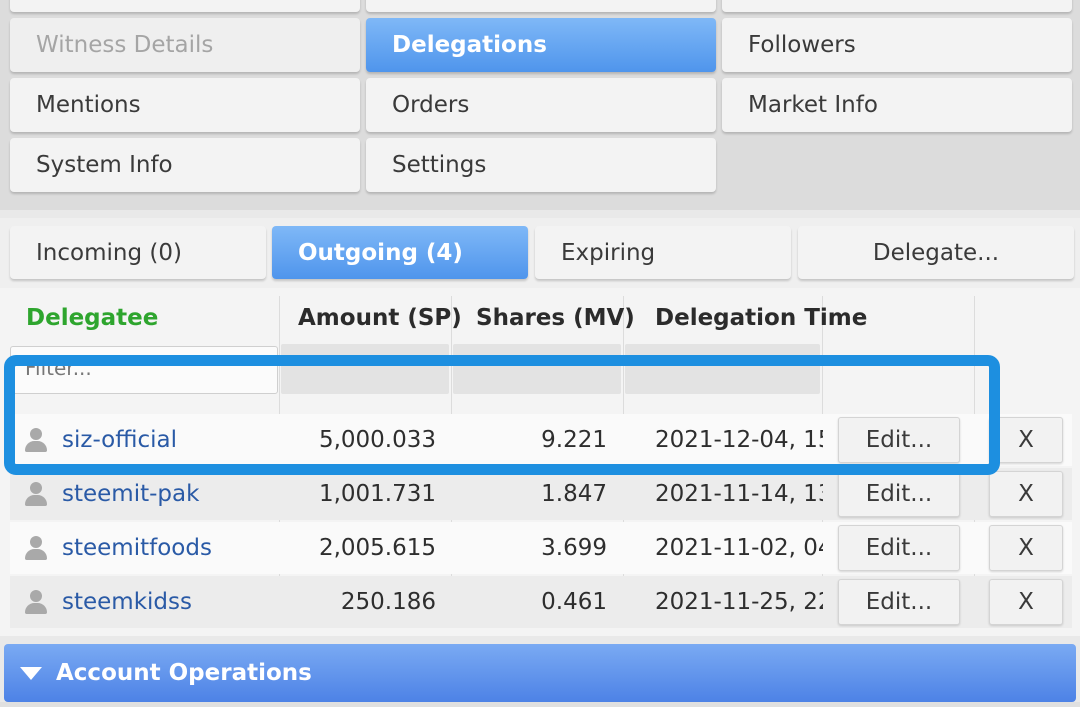 This screenshot has width=1080, height=707. Describe the element at coordinates (739, 440) in the screenshot. I see `time-cell: 2021-12-04, 15:` at that location.